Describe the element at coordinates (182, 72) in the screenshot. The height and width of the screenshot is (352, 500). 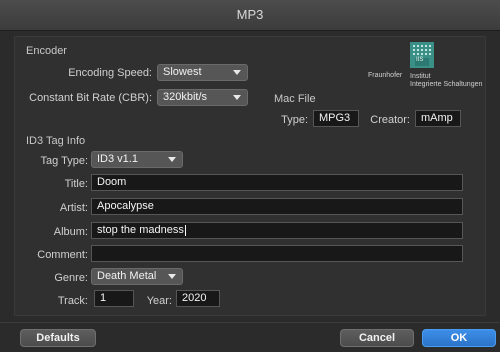
I see `encoding-speed-value: Slowest` at that location.